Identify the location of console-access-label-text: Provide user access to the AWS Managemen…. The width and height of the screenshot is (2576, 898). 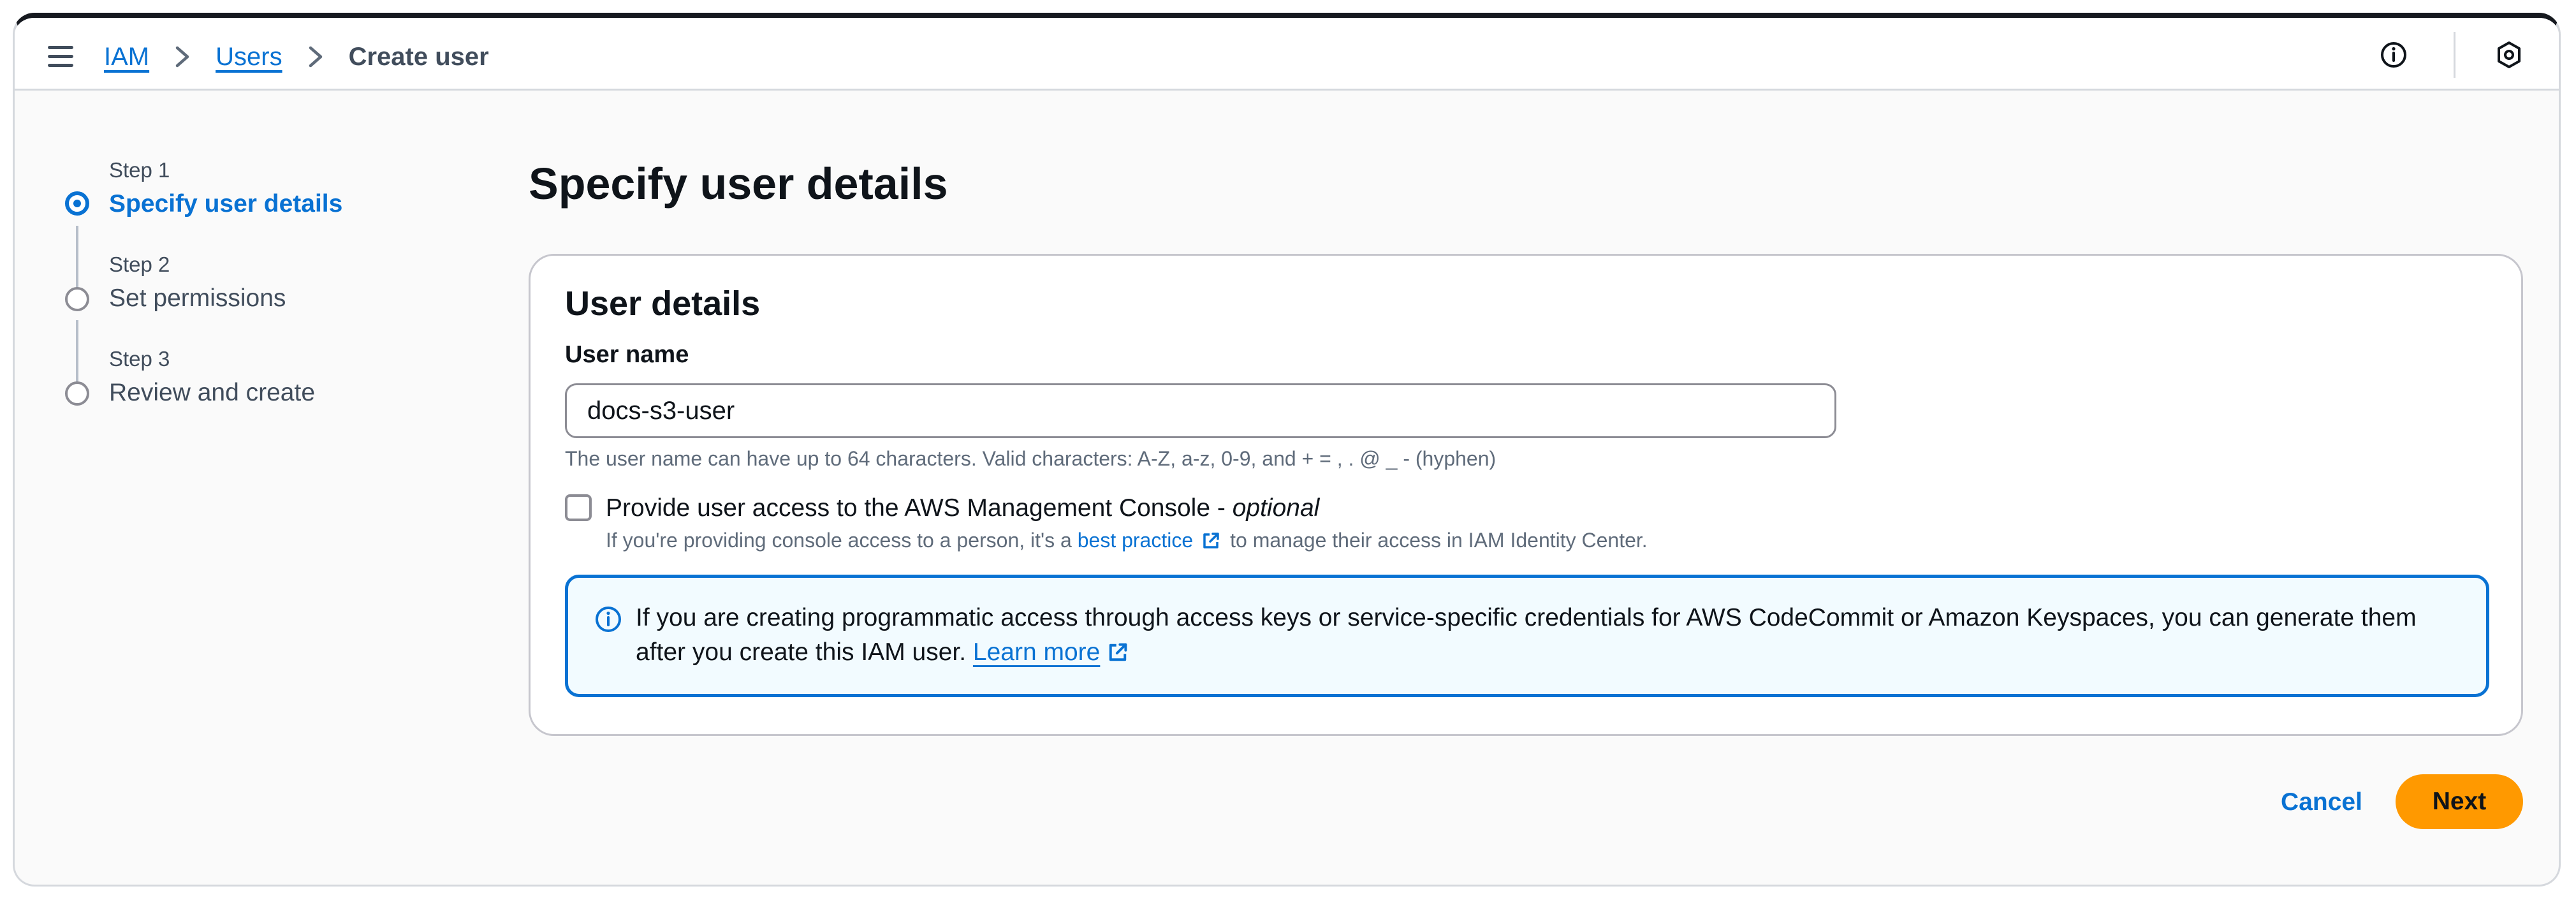
(919, 508).